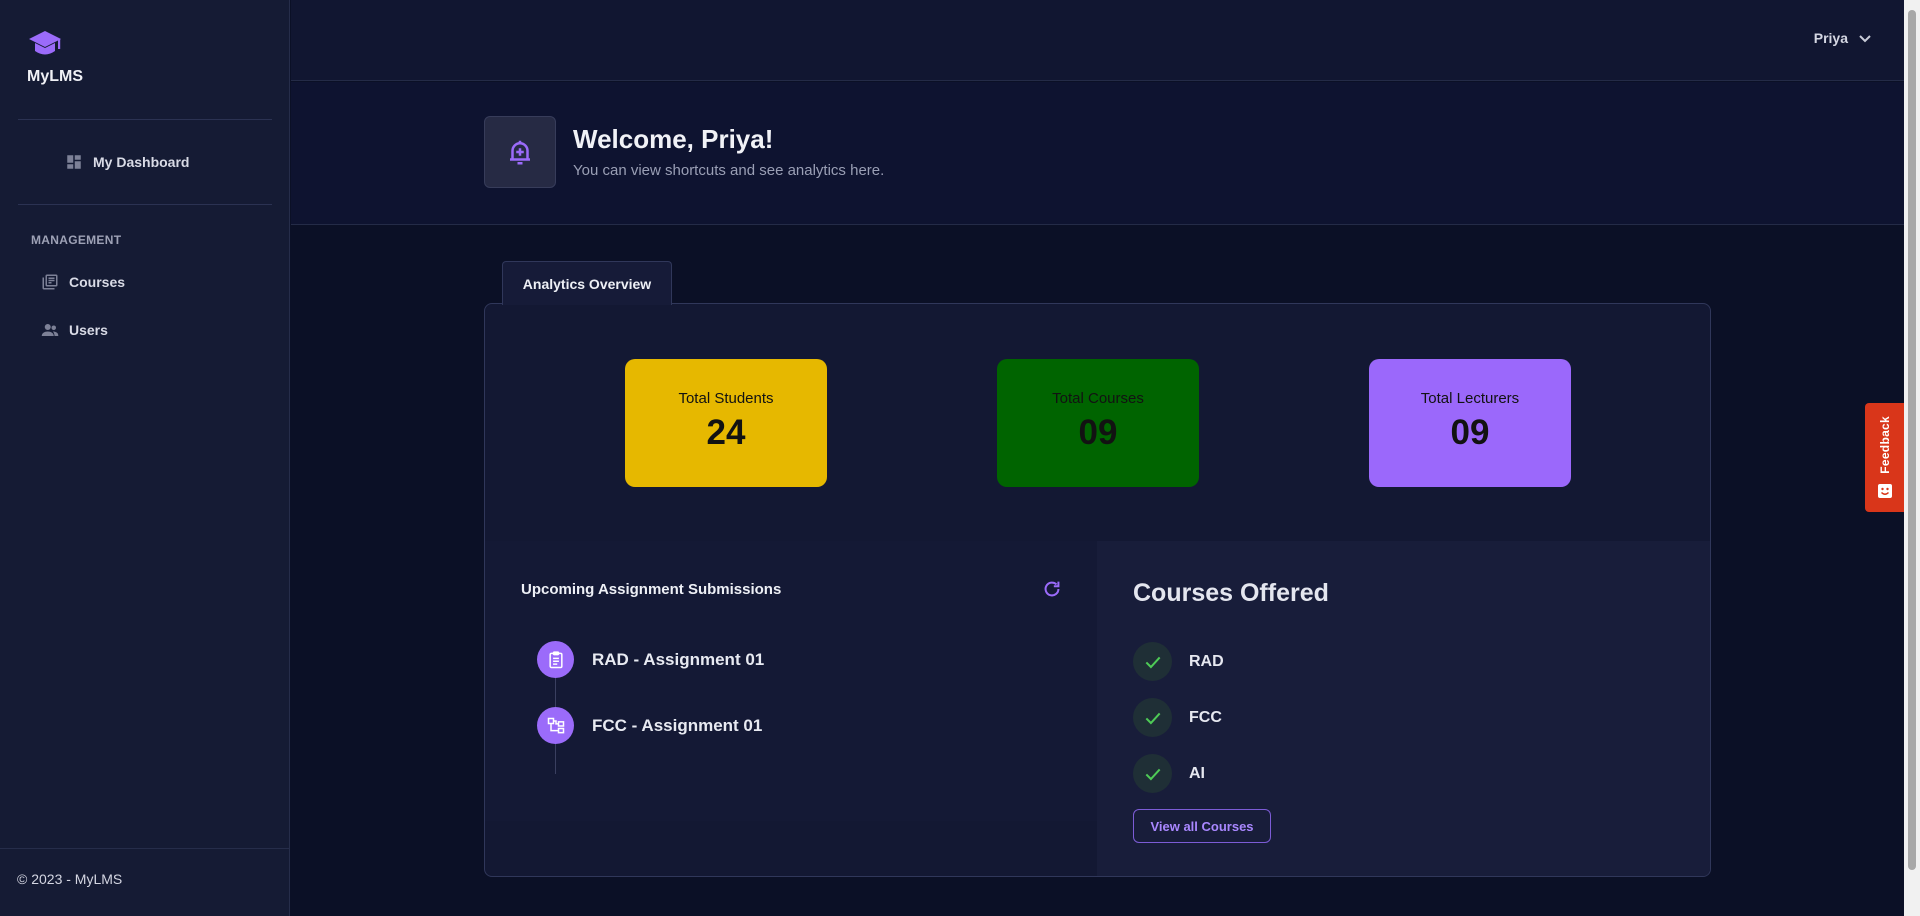 The width and height of the screenshot is (1920, 916). What do you see at coordinates (1098, 398) in the screenshot?
I see `stat-label: Total Courses` at bounding box center [1098, 398].